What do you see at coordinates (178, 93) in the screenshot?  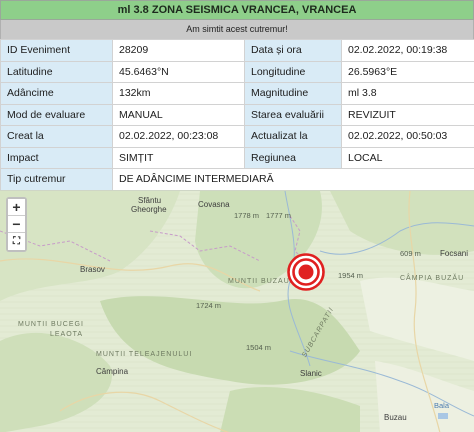 I see `info-value: 132km` at bounding box center [178, 93].